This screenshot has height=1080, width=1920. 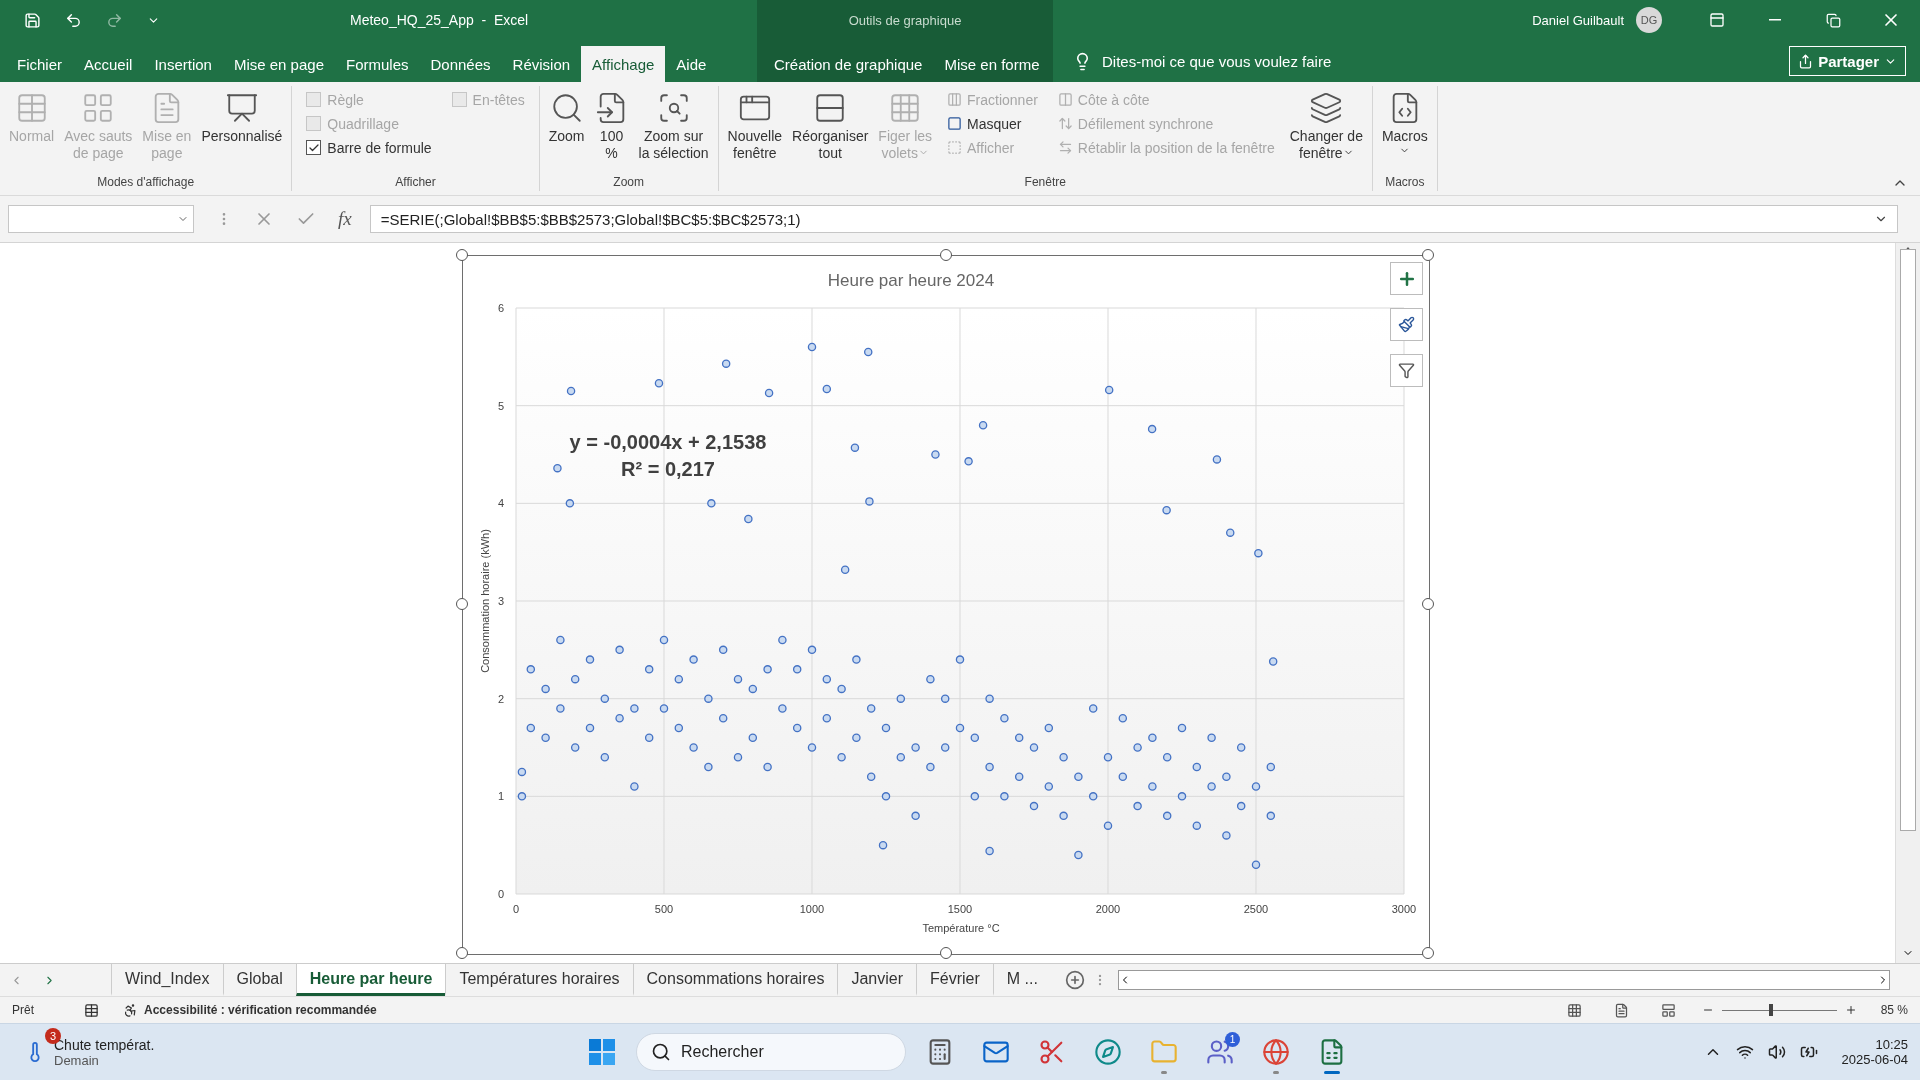 I want to click on notification-badge: 1, so click(x=1232, y=1039).